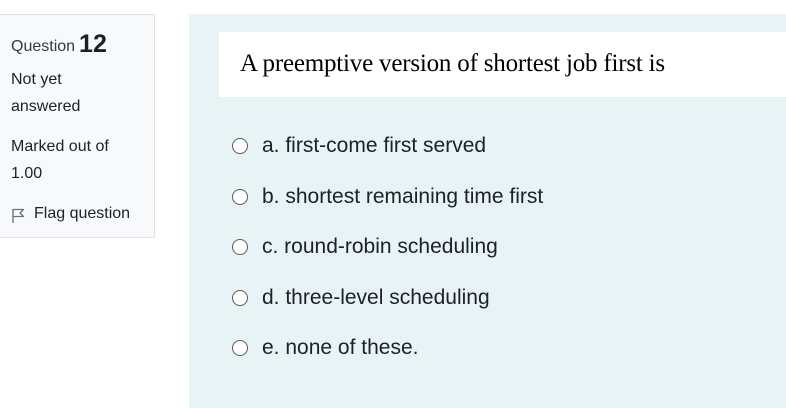 The height and width of the screenshot is (408, 786). I want to click on question-number: 12, so click(93, 44).